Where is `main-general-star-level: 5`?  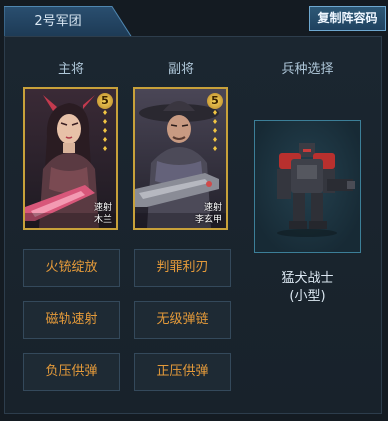
main-general-star-level: 5 is located at coordinates (105, 101).